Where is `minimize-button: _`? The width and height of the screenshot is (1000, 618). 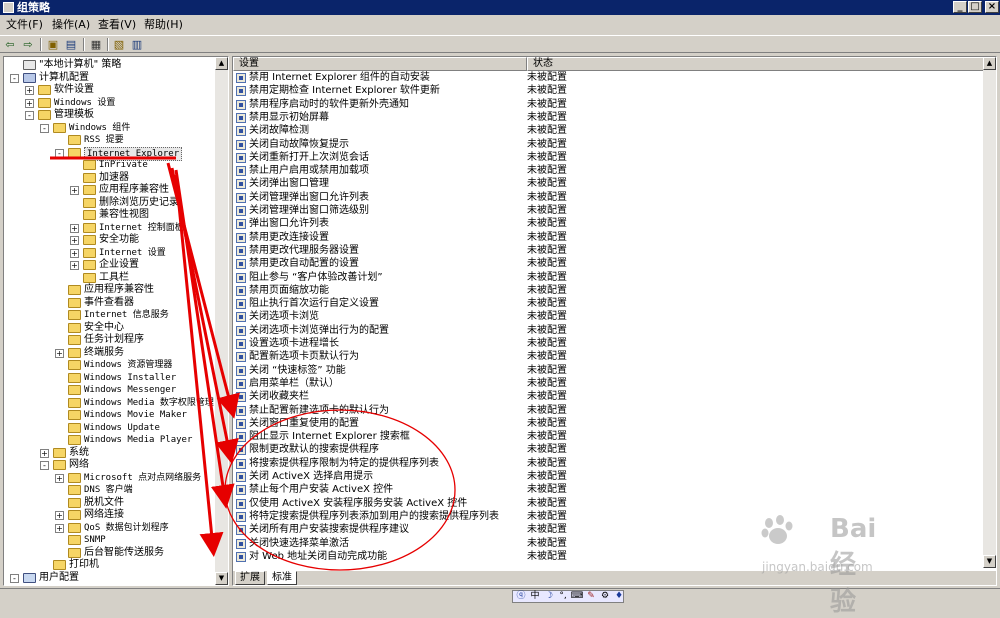
minimize-button: _ is located at coordinates (960, 7).